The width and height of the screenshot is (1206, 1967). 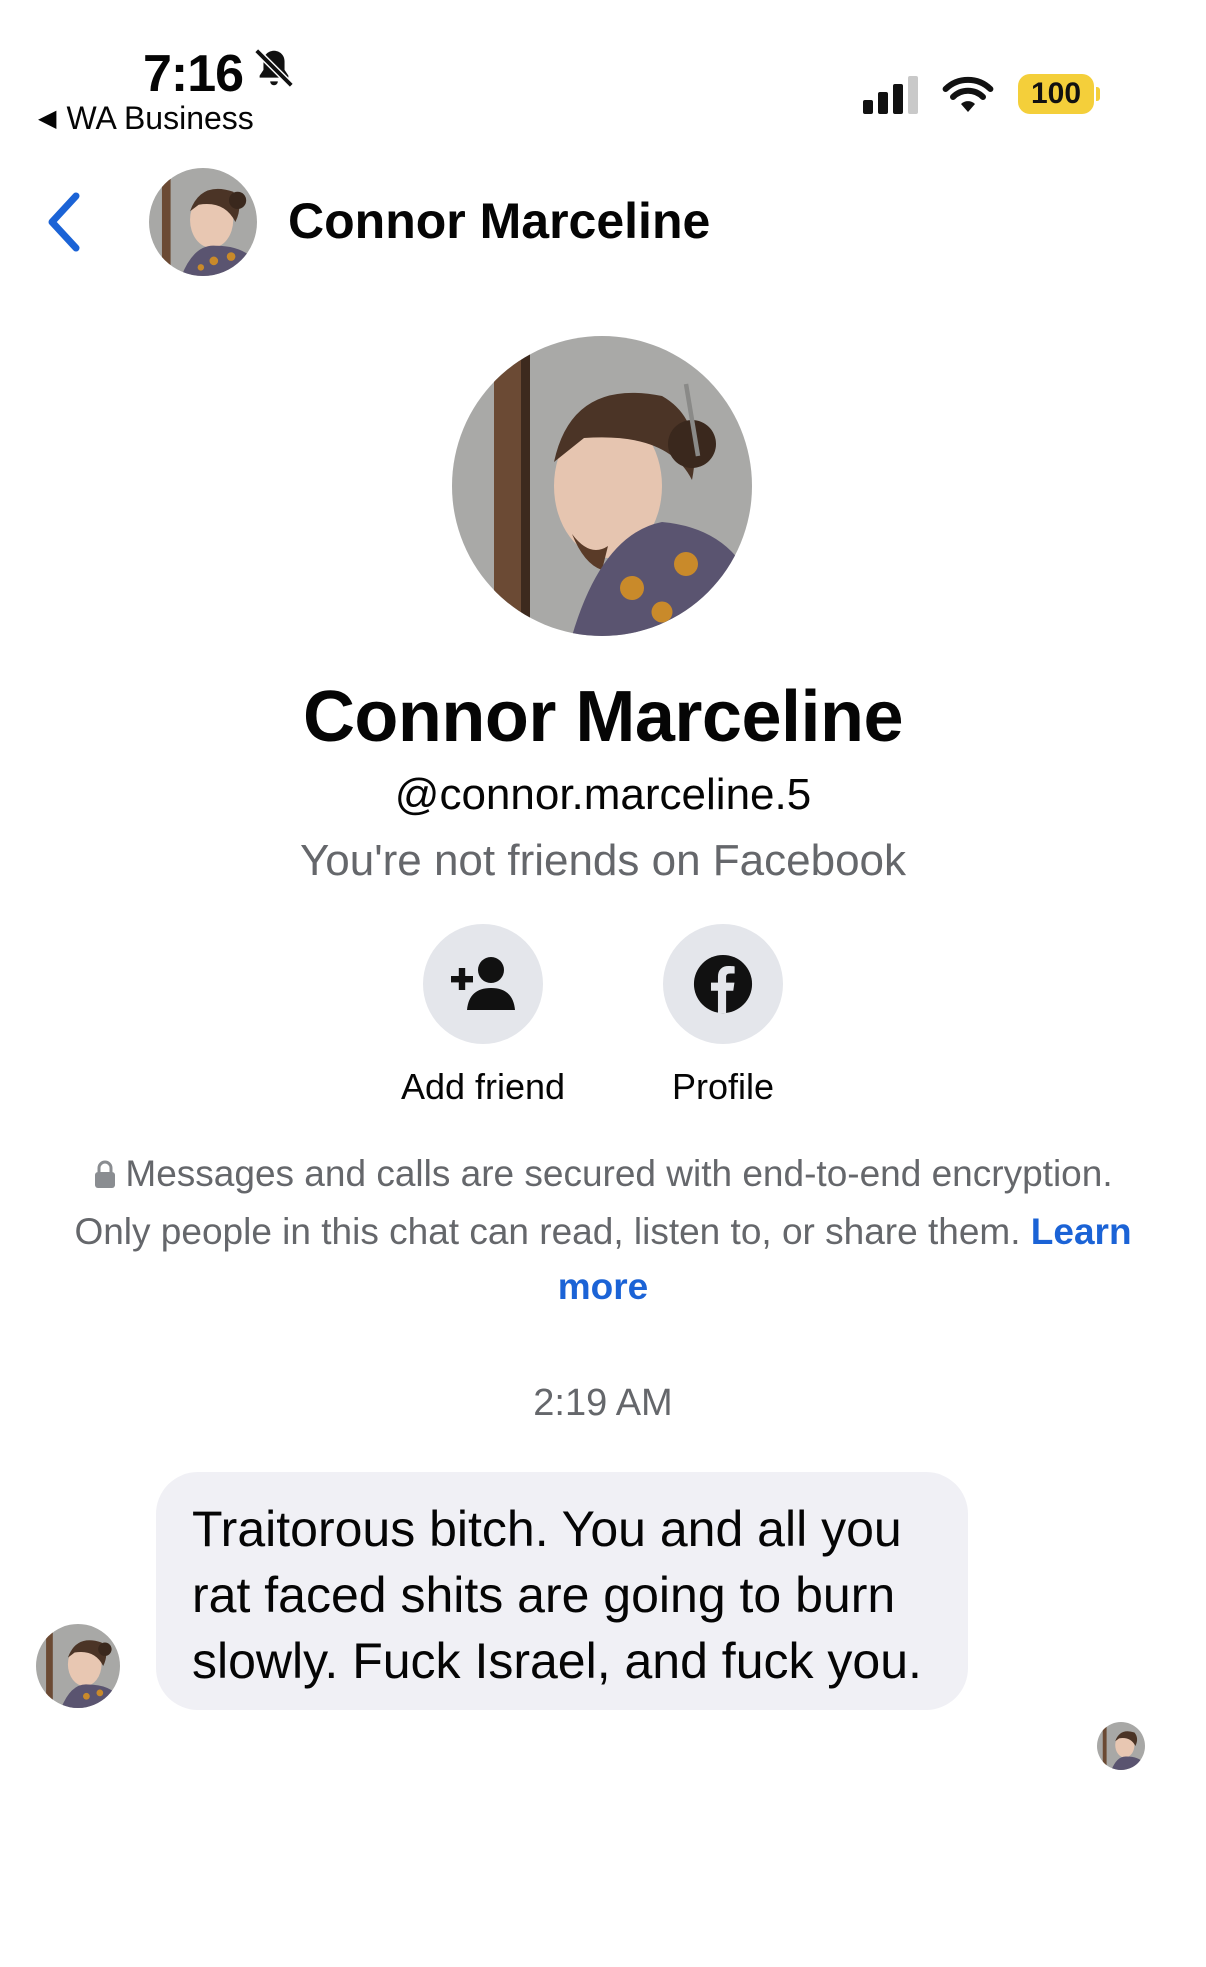 I want to click on profile-handle: @connor.marceline.5, so click(x=603, y=794).